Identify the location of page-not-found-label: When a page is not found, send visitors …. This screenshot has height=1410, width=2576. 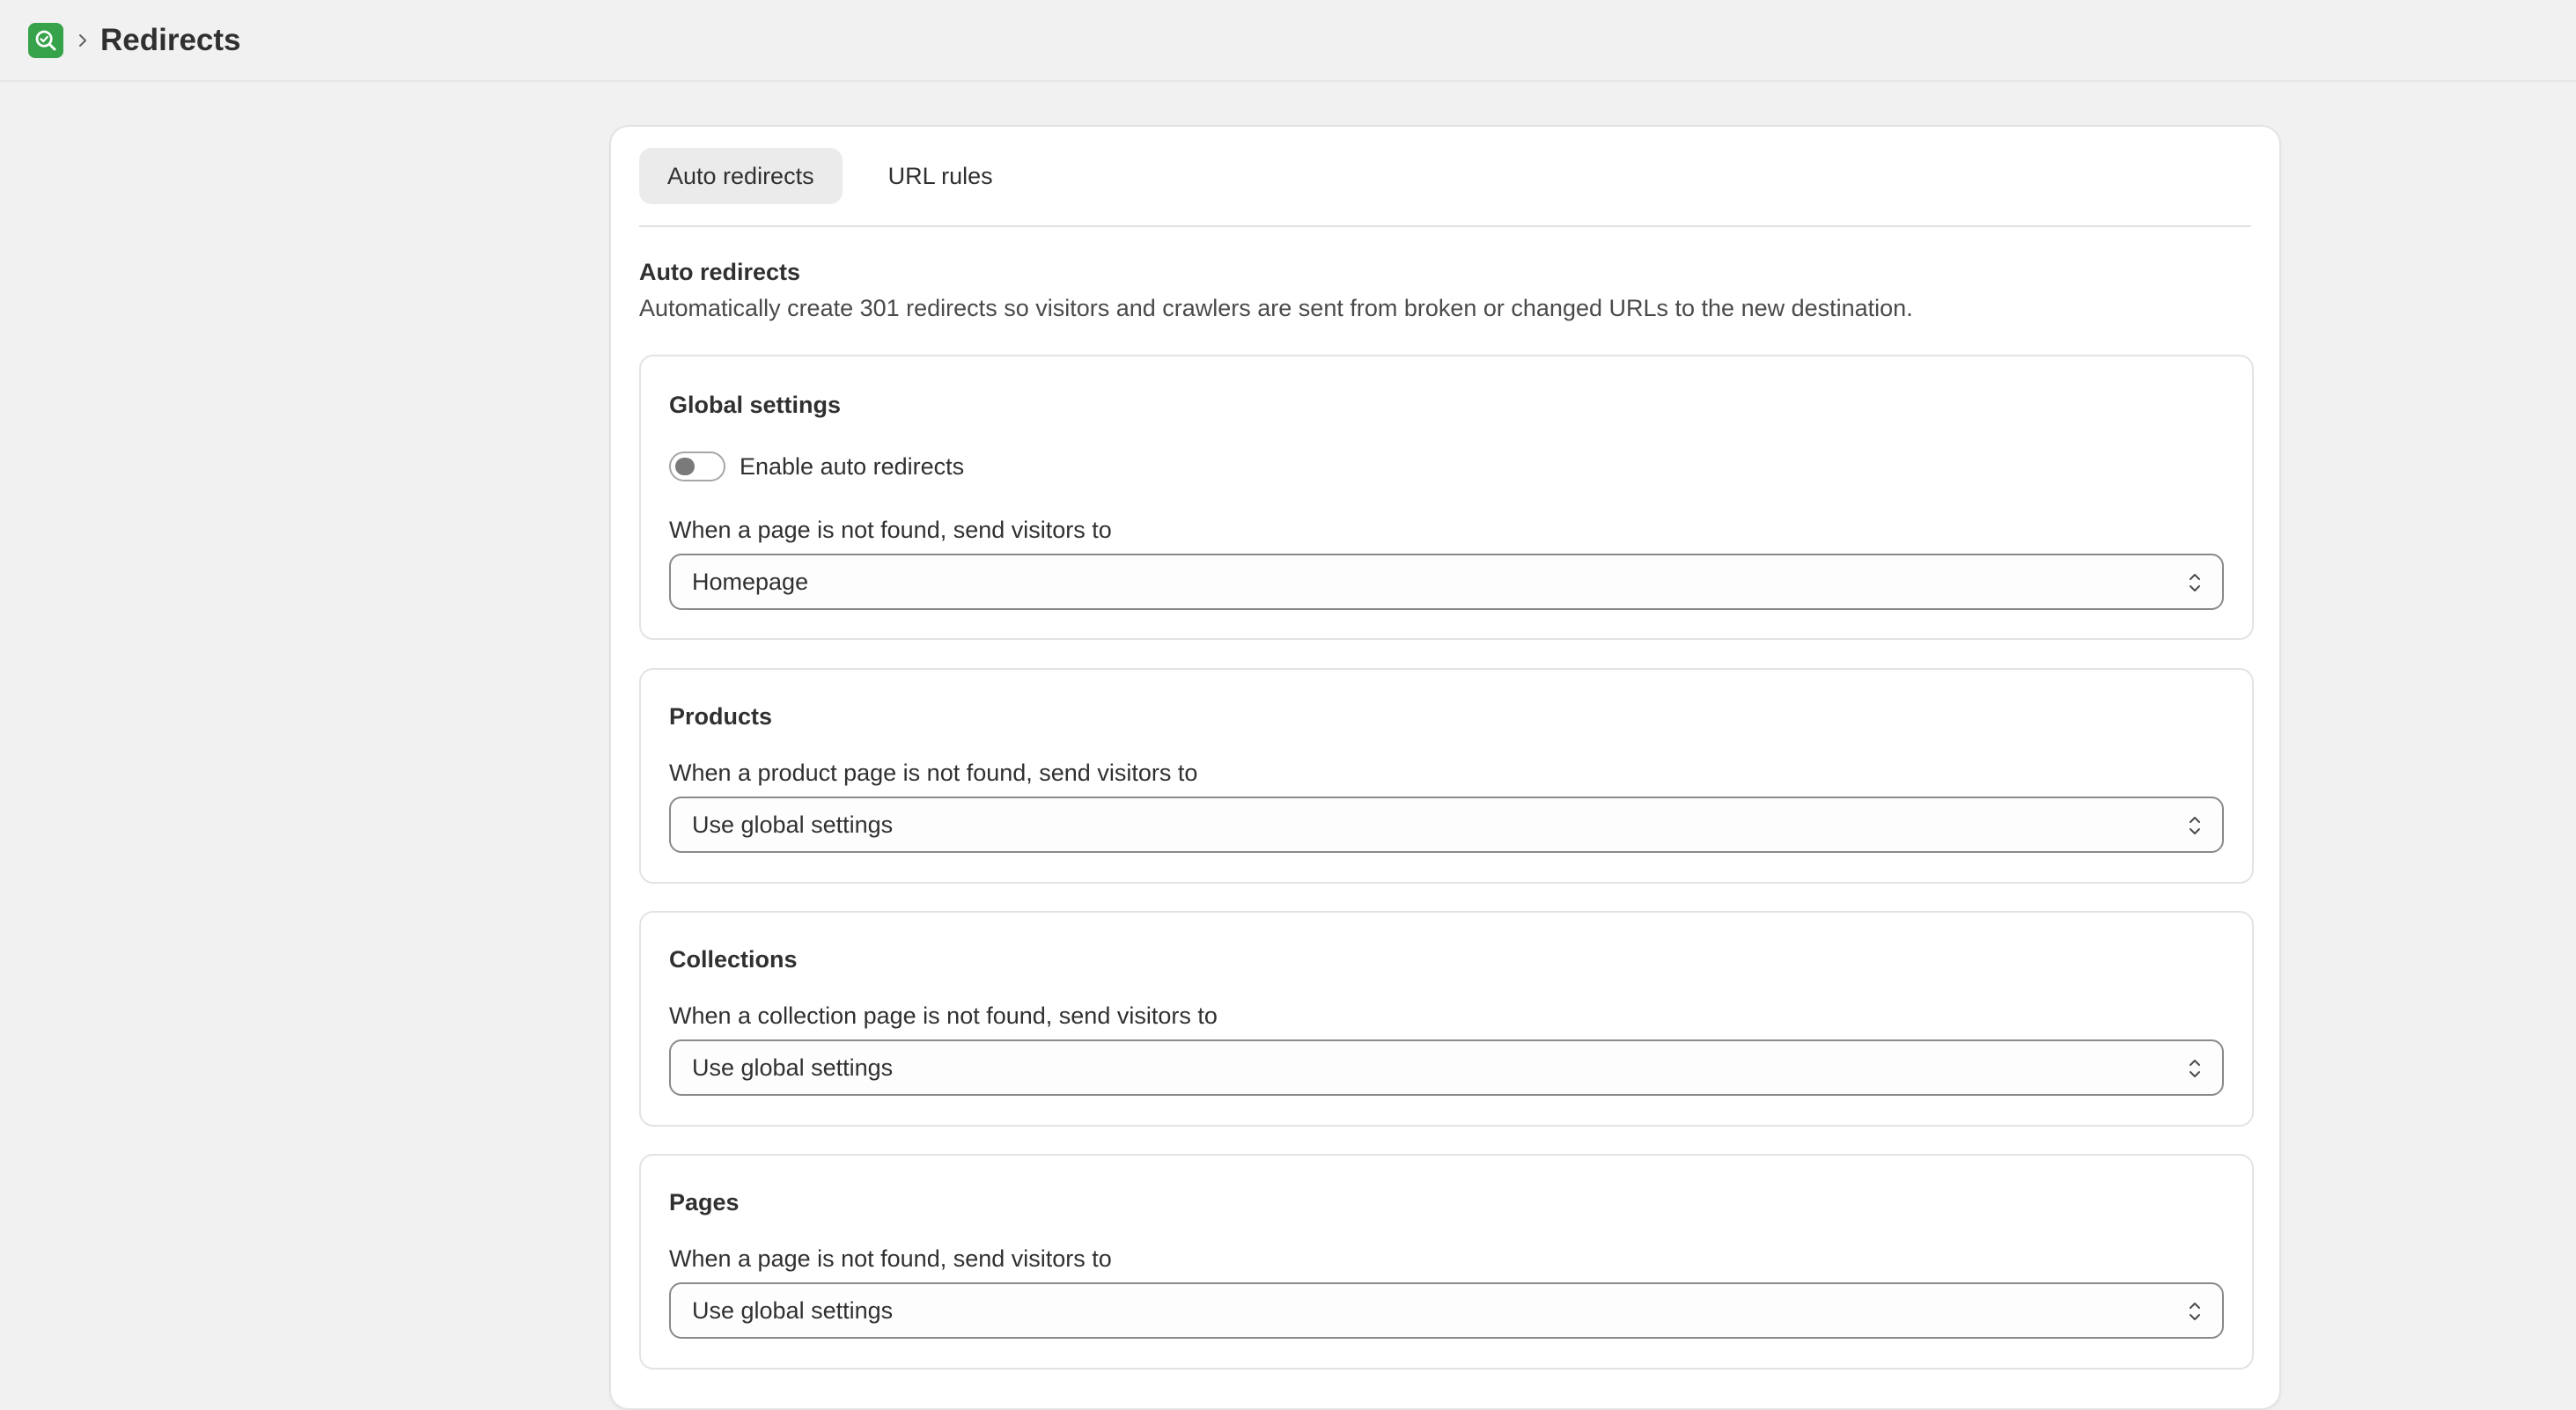
(891, 1258).